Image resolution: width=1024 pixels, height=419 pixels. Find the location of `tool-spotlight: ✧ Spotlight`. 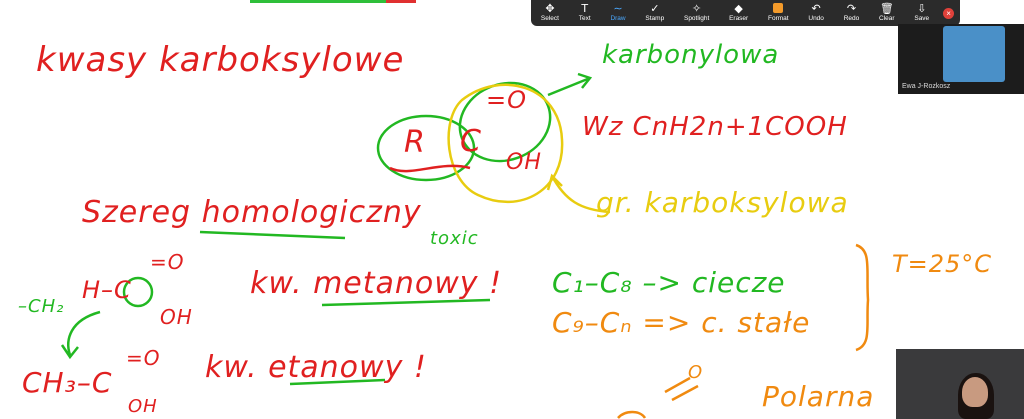

tool-spotlight: ✧ Spotlight is located at coordinates (696, 13).